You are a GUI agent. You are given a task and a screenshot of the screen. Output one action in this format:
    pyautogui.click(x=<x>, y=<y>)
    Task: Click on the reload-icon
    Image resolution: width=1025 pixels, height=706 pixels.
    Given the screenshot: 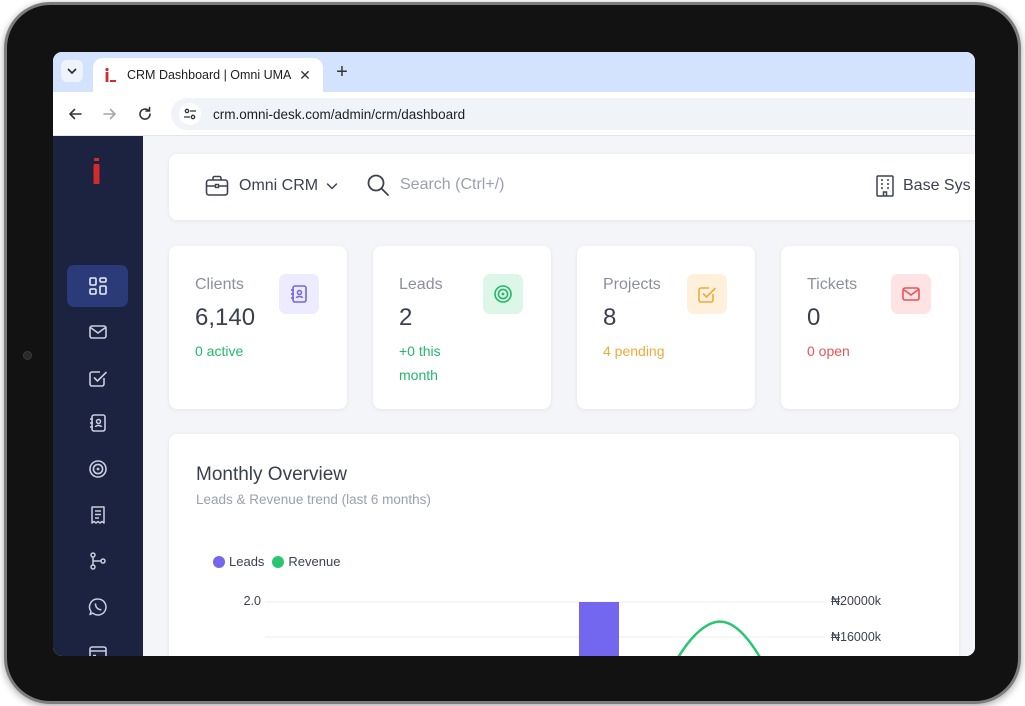 What is the action you would take?
    pyautogui.click(x=145, y=113)
    